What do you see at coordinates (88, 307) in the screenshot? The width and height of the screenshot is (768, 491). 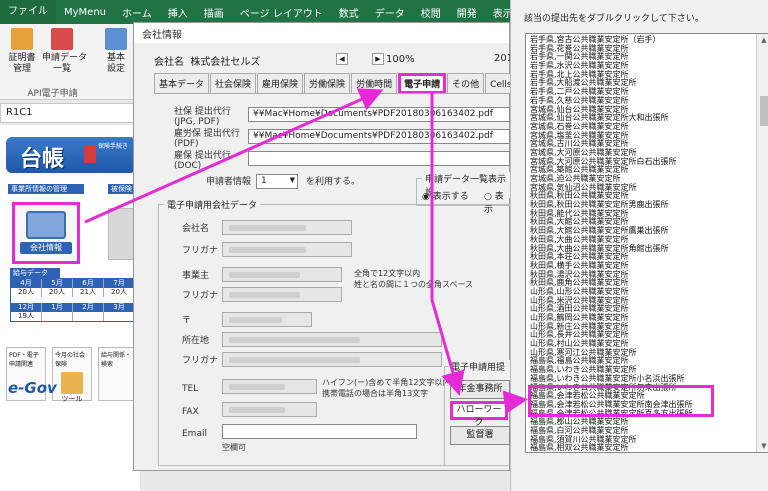 I see `salary-cell: 2月` at bounding box center [88, 307].